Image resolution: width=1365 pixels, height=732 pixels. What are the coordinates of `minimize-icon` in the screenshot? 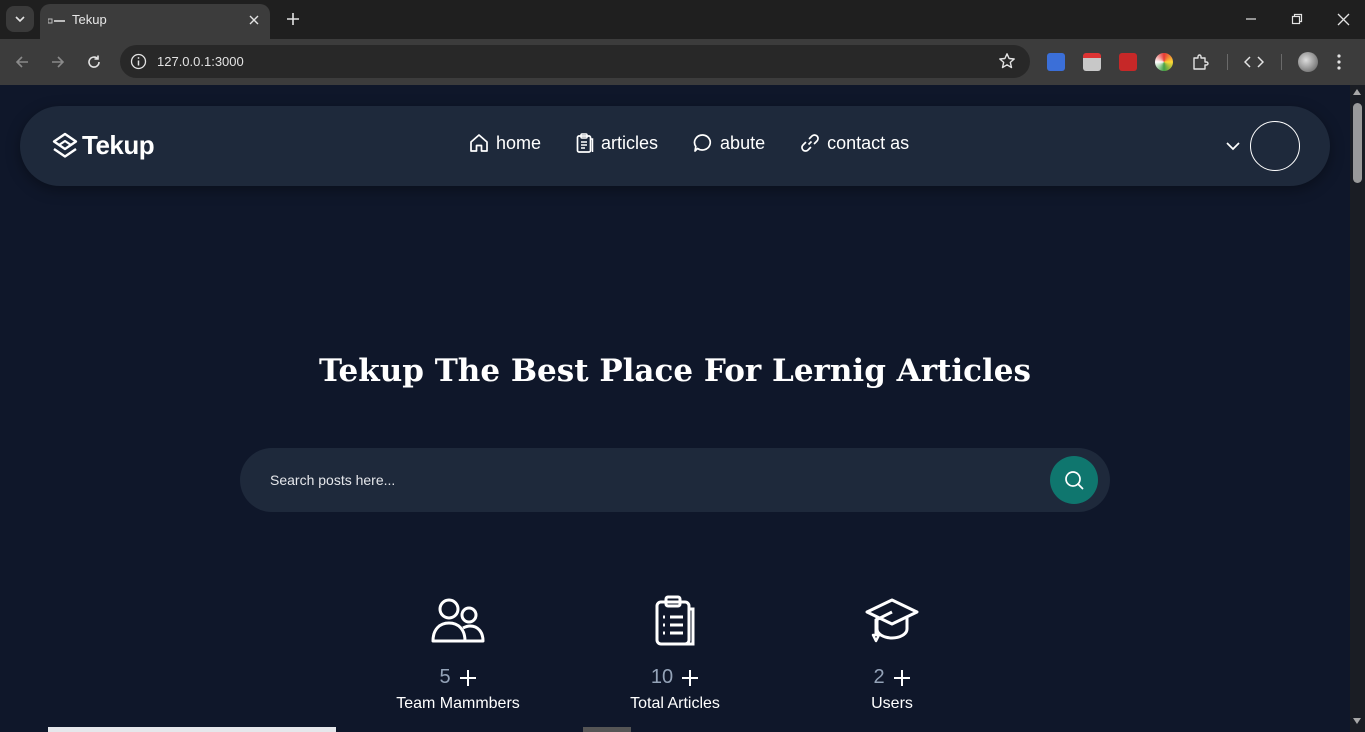 It's located at (1251, 19).